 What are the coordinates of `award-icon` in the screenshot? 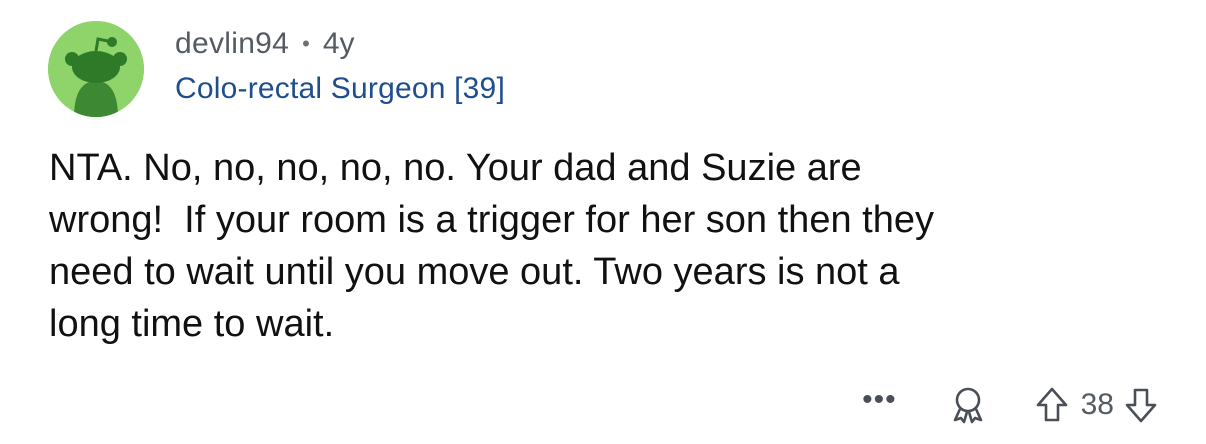 It's located at (967, 405).